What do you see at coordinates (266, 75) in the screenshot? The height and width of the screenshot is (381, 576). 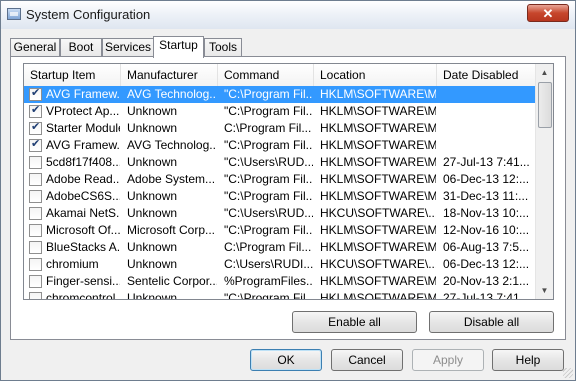 I see `column-header-command: Command` at bounding box center [266, 75].